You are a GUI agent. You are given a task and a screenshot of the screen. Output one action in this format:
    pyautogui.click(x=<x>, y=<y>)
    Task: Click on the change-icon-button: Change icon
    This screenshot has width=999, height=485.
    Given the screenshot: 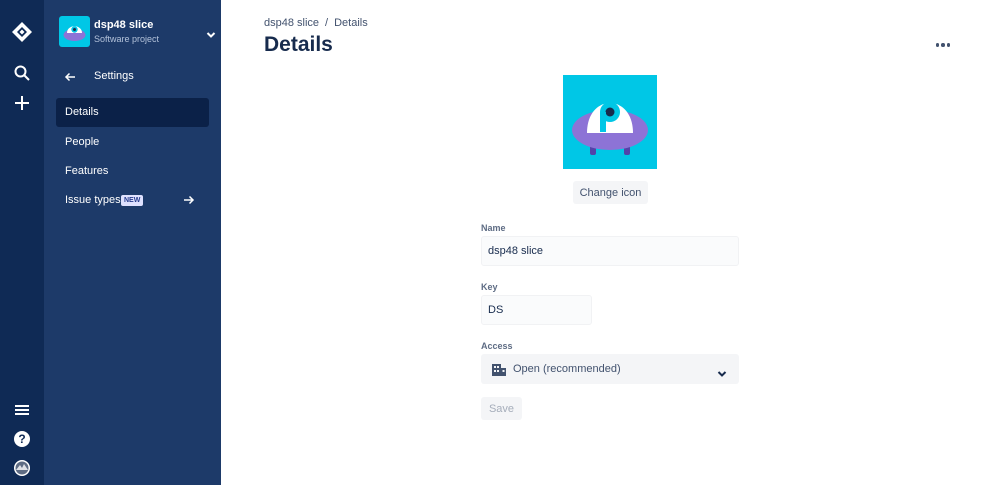 What is the action you would take?
    pyautogui.click(x=610, y=192)
    